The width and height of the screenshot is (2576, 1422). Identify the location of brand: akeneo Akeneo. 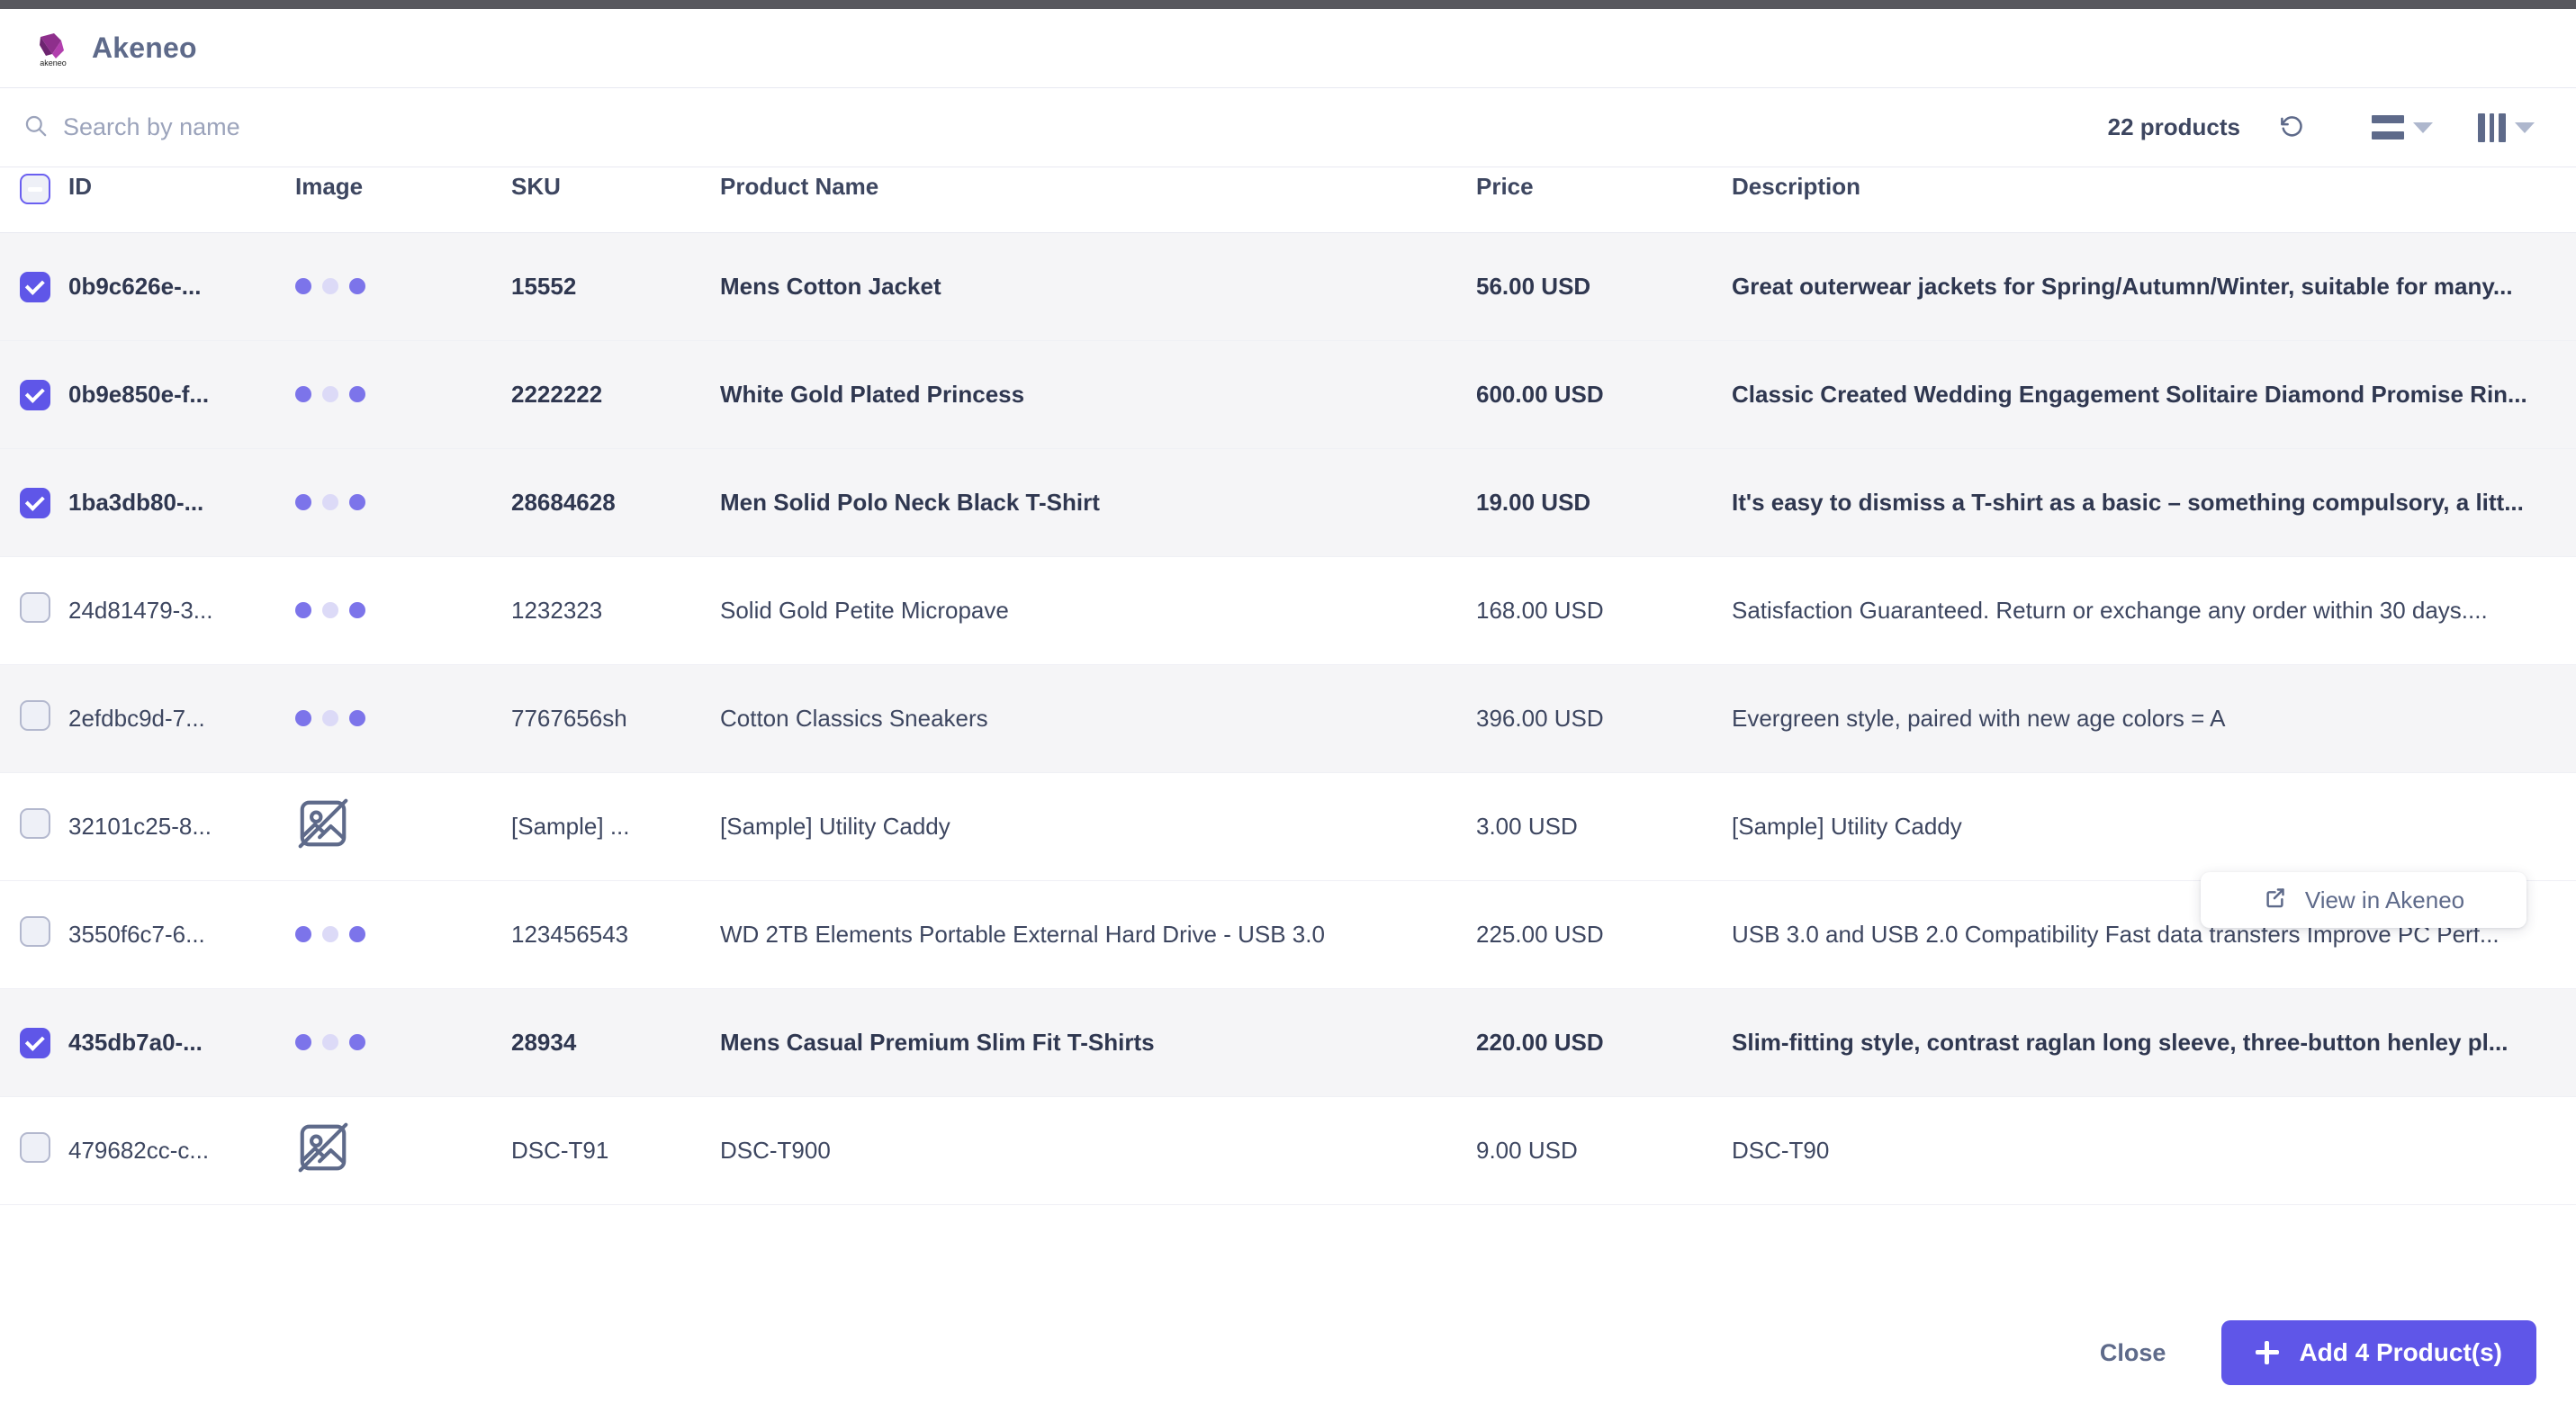
(116, 48).